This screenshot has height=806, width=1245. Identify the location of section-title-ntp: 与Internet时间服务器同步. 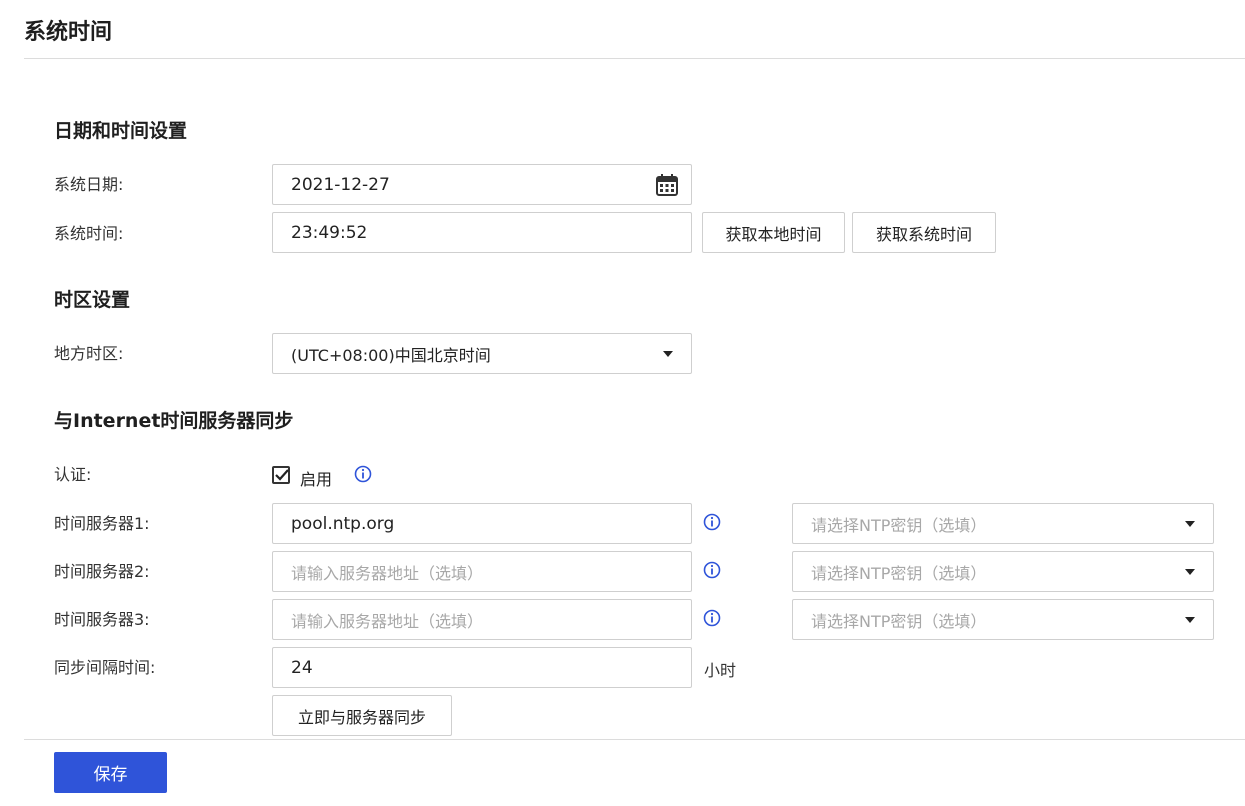
(174, 421).